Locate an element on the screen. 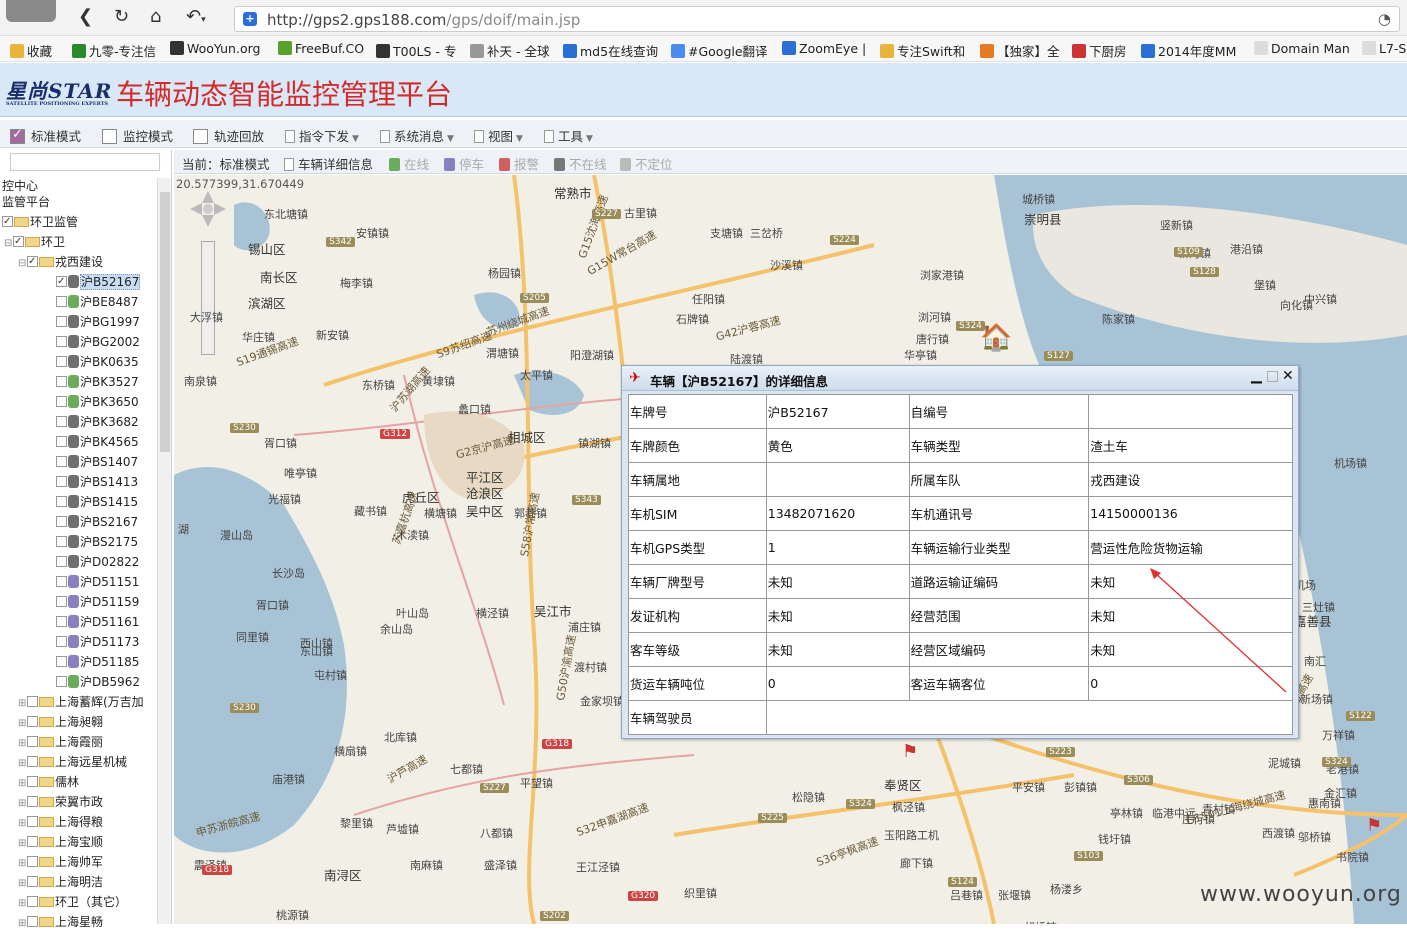  tree-vehicle-item: 沪BK3682 is located at coordinates (97, 422).